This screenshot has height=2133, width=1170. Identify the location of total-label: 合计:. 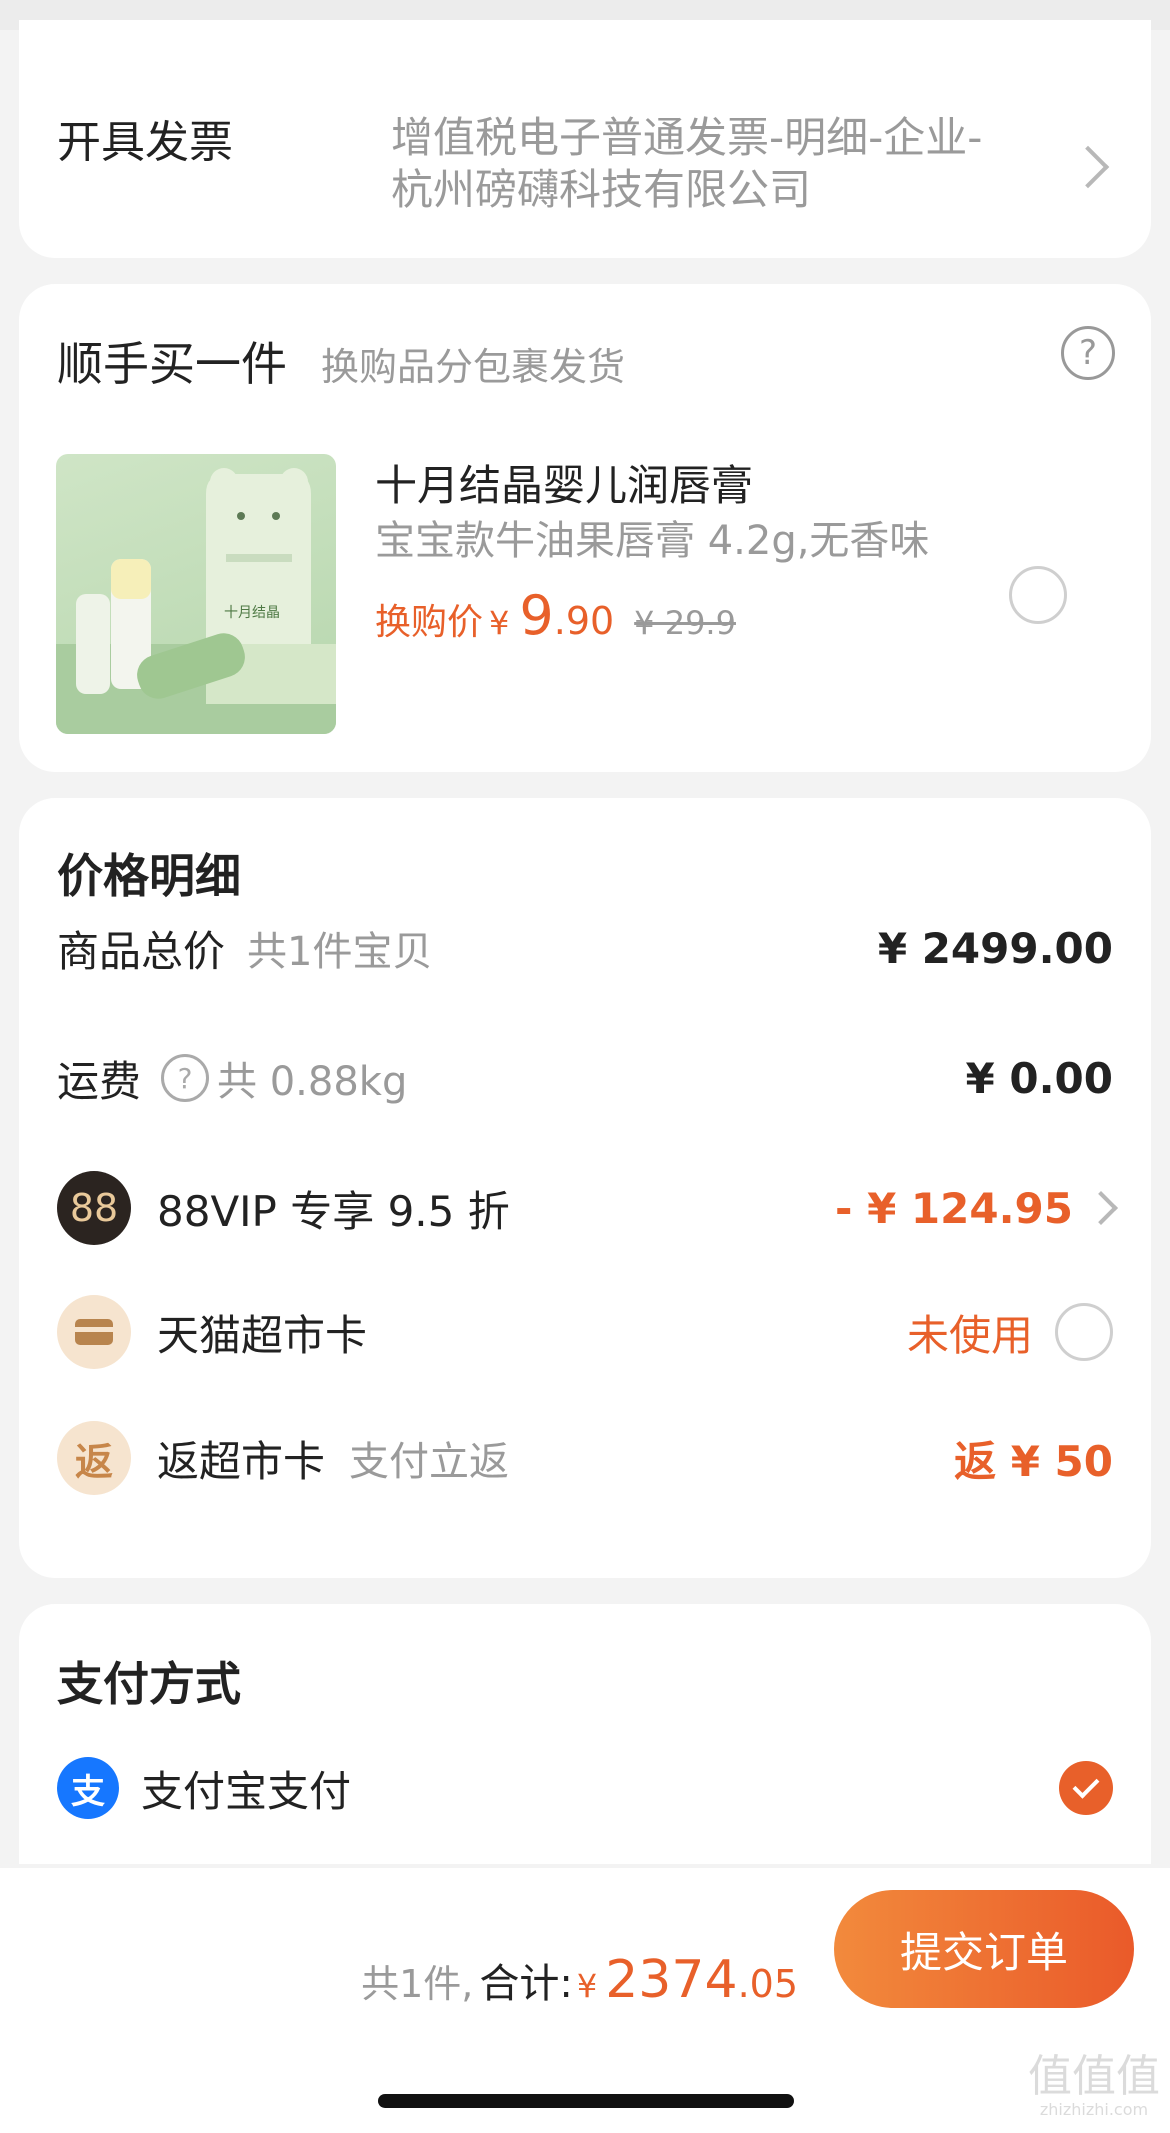
(526, 1984).